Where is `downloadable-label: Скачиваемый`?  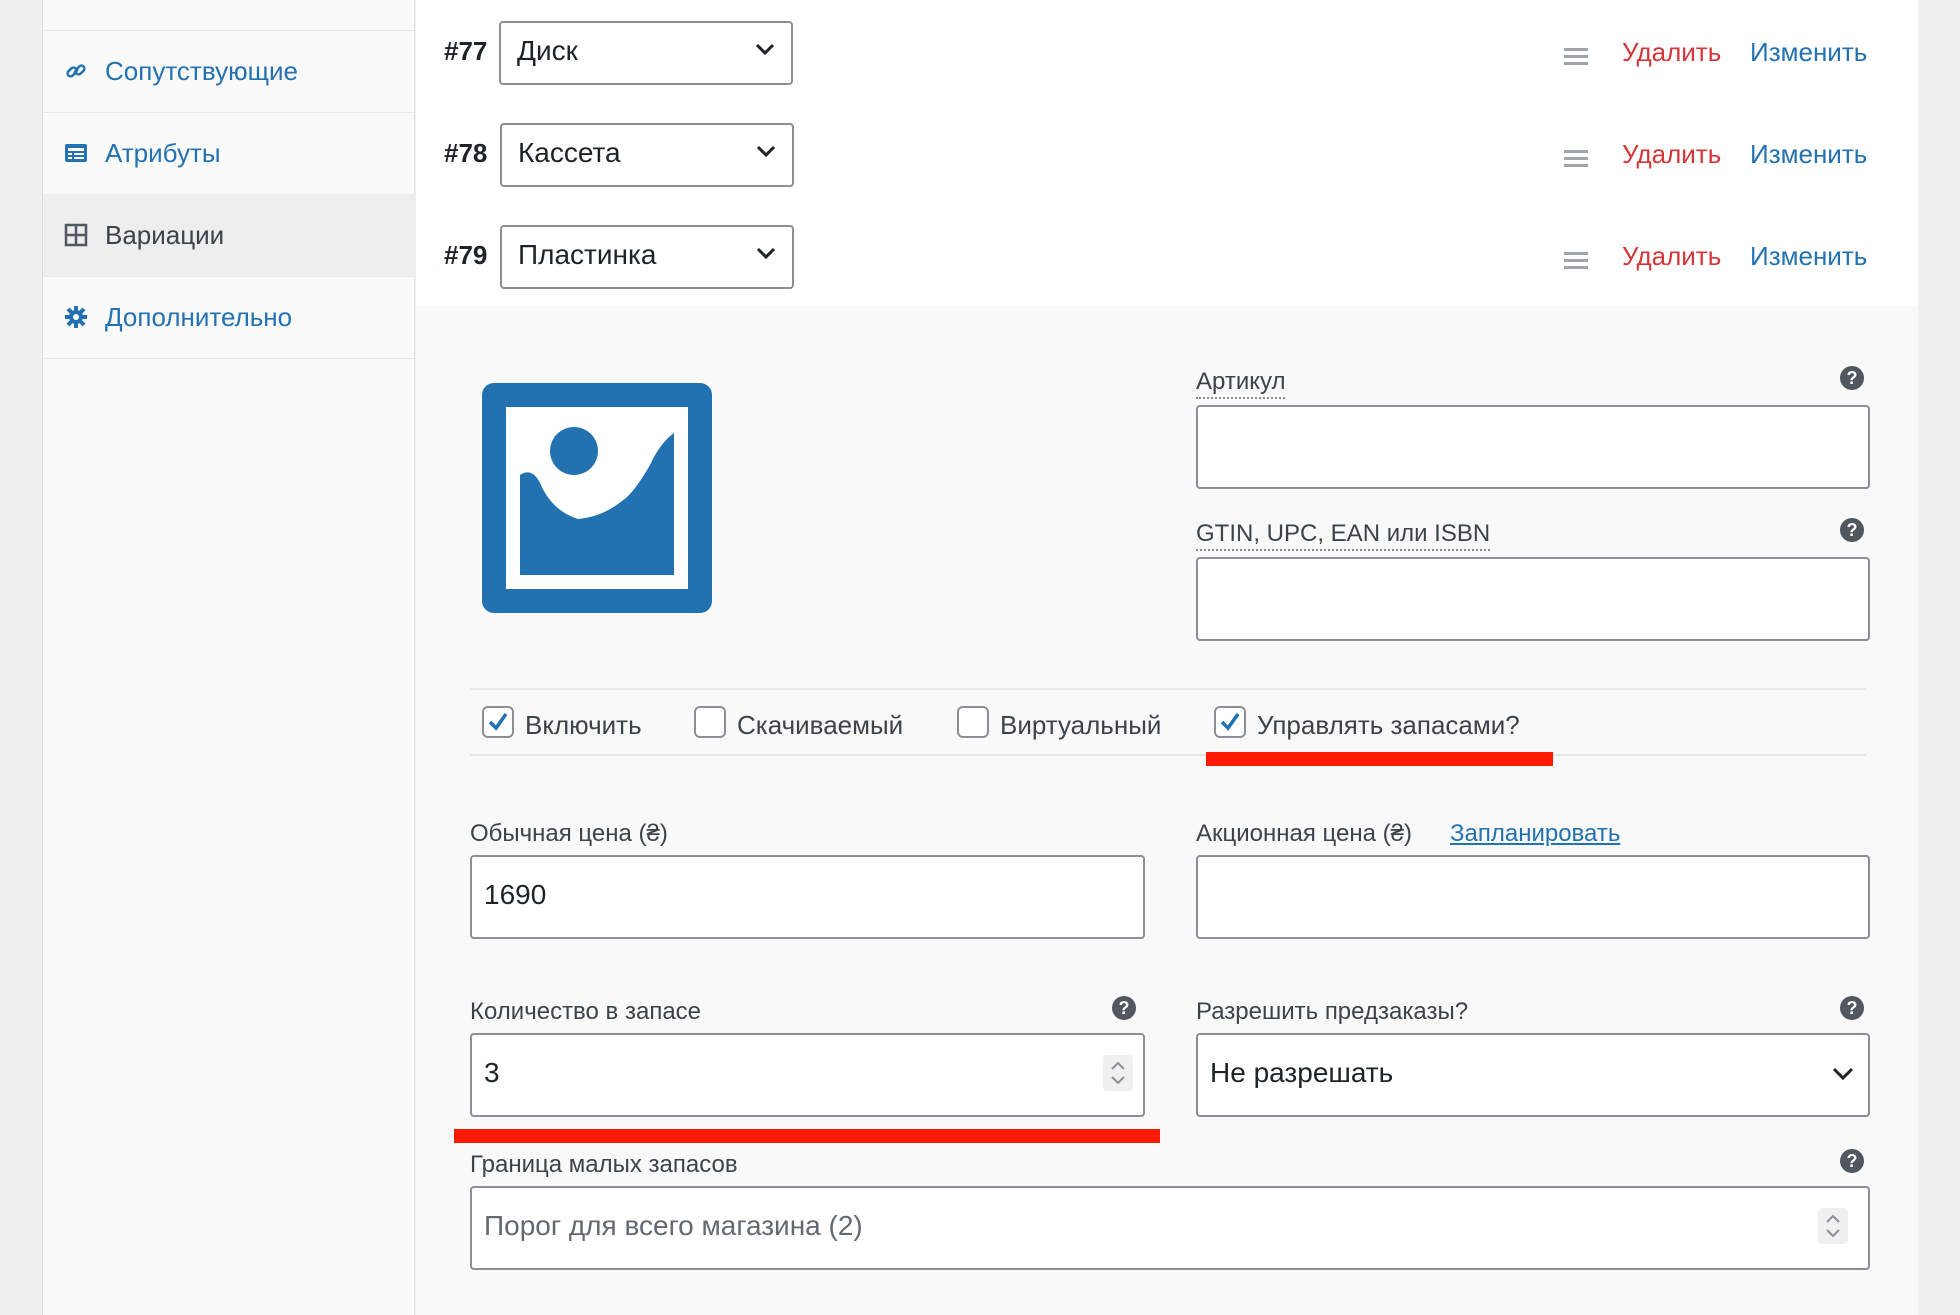
downloadable-label: Скачиваемый is located at coordinates (820, 725).